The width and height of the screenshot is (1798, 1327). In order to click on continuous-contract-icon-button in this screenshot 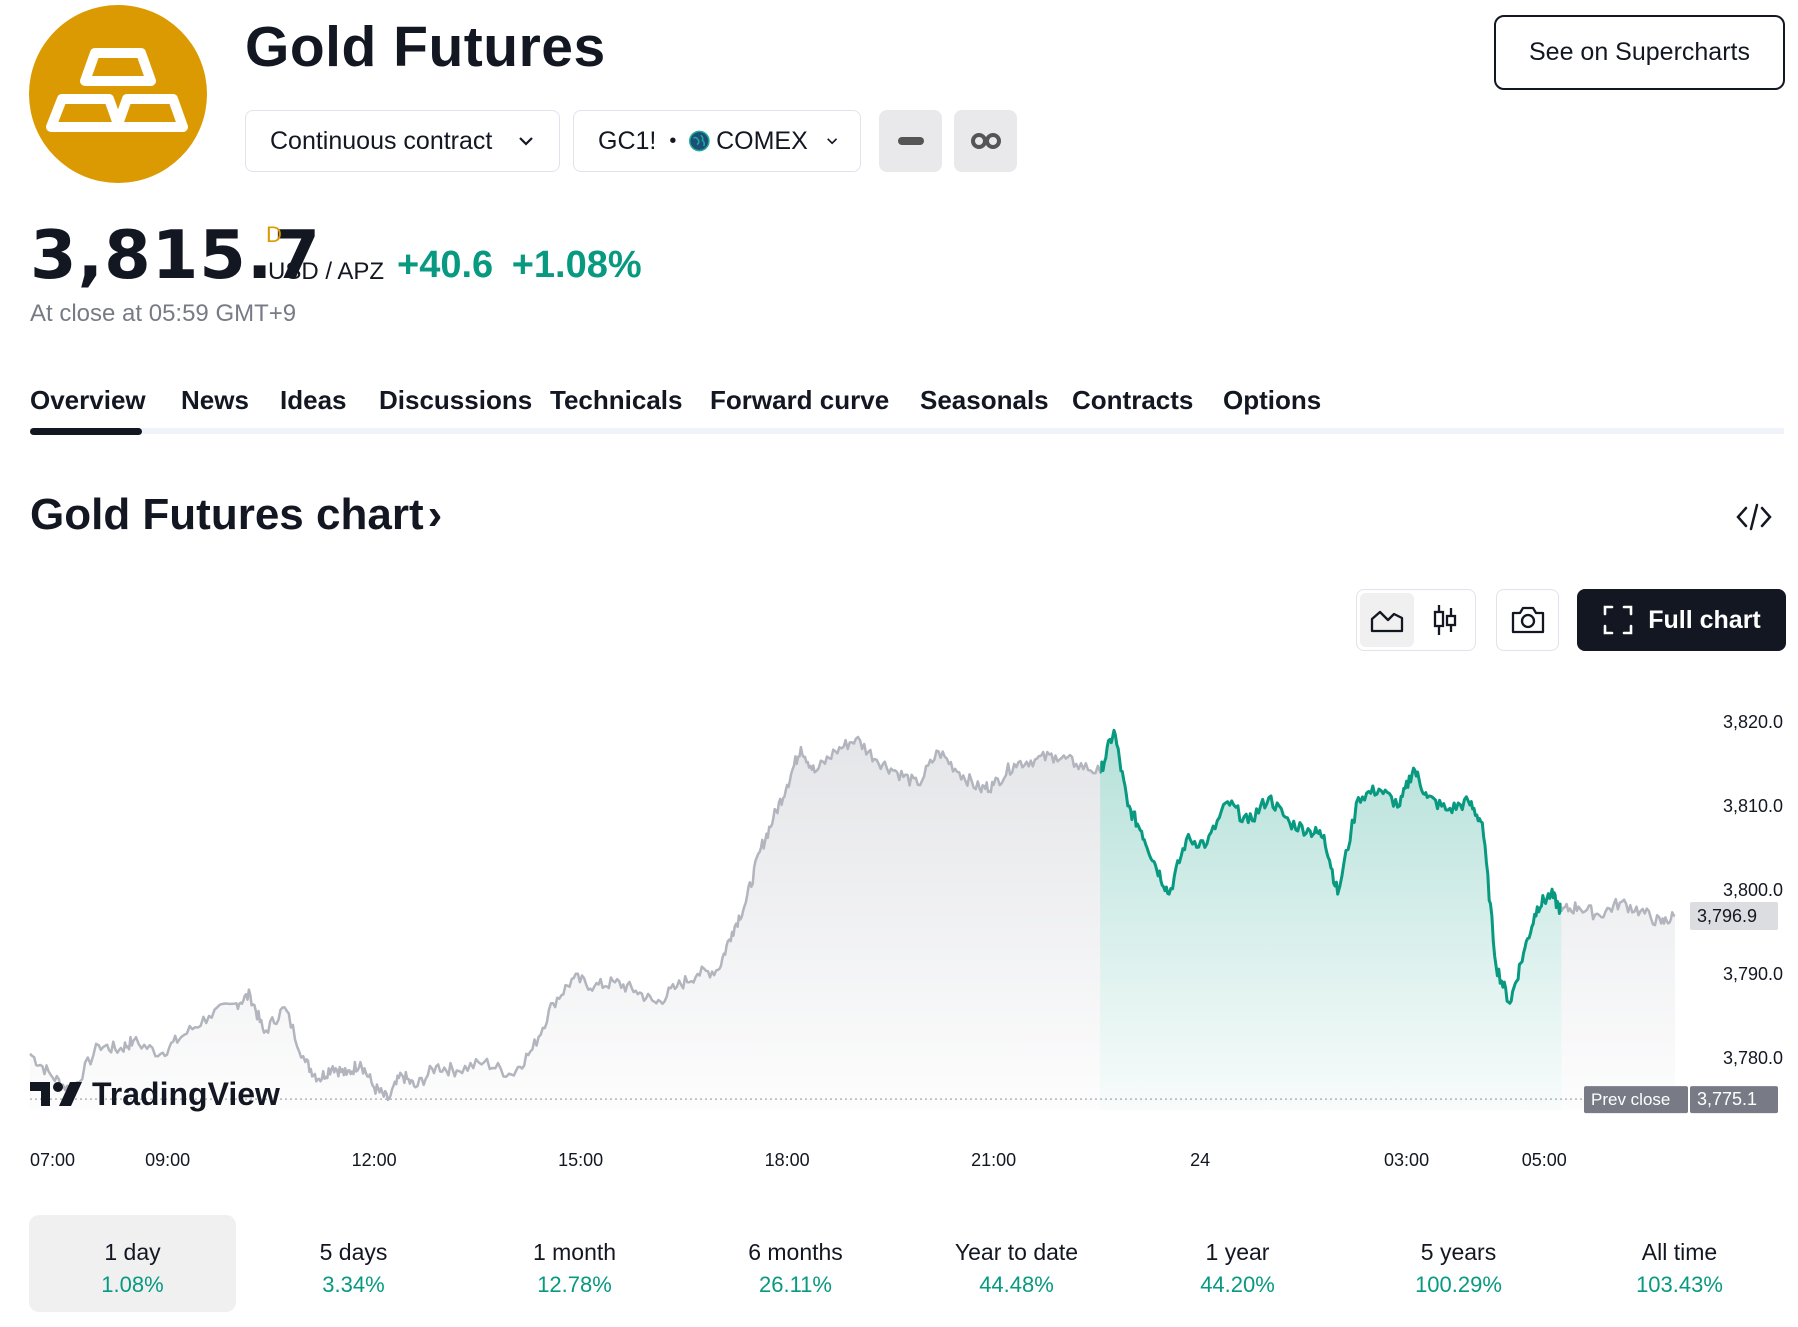, I will do `click(910, 141)`.